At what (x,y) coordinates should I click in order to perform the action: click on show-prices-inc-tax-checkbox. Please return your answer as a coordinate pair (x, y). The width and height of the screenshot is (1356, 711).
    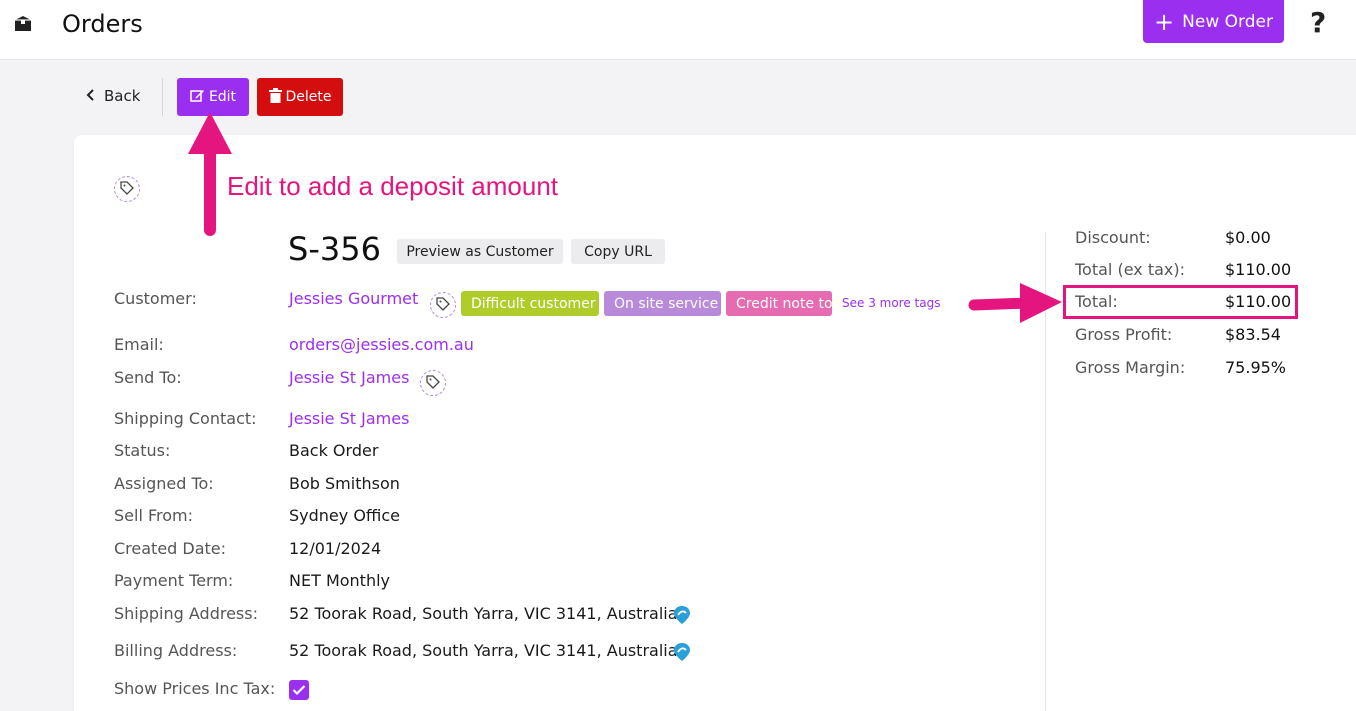
    Looking at the image, I should click on (299, 690).